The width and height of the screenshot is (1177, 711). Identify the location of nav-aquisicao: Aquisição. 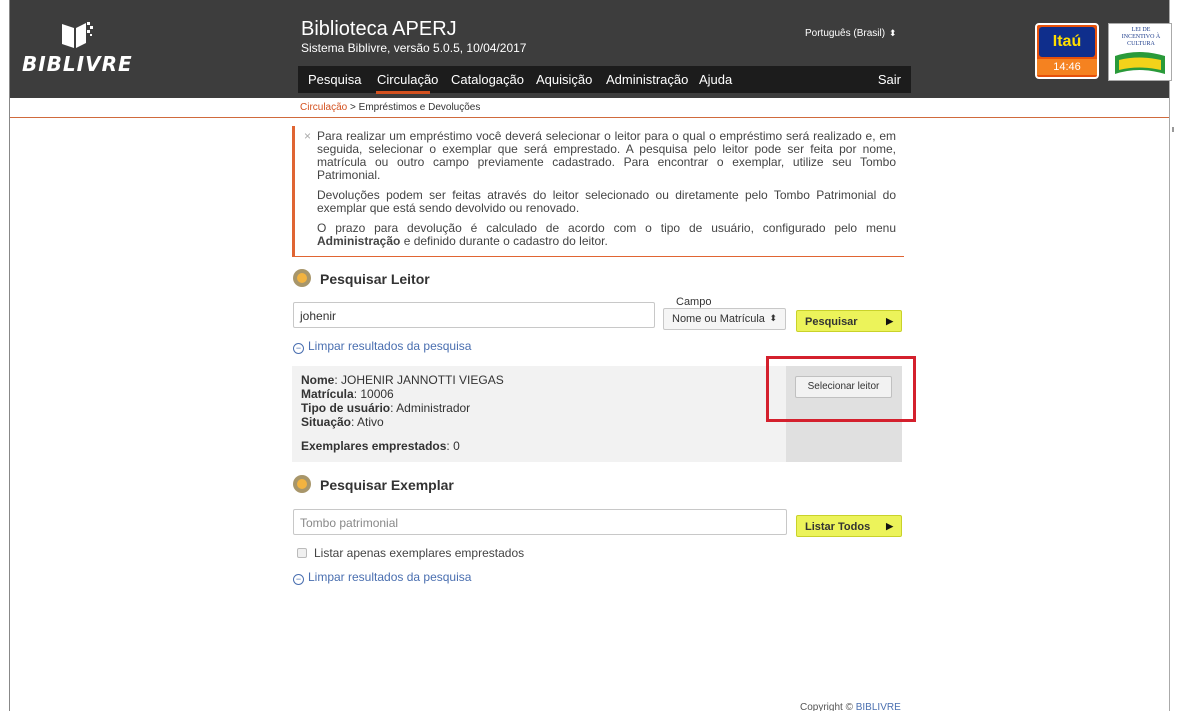
(564, 79).